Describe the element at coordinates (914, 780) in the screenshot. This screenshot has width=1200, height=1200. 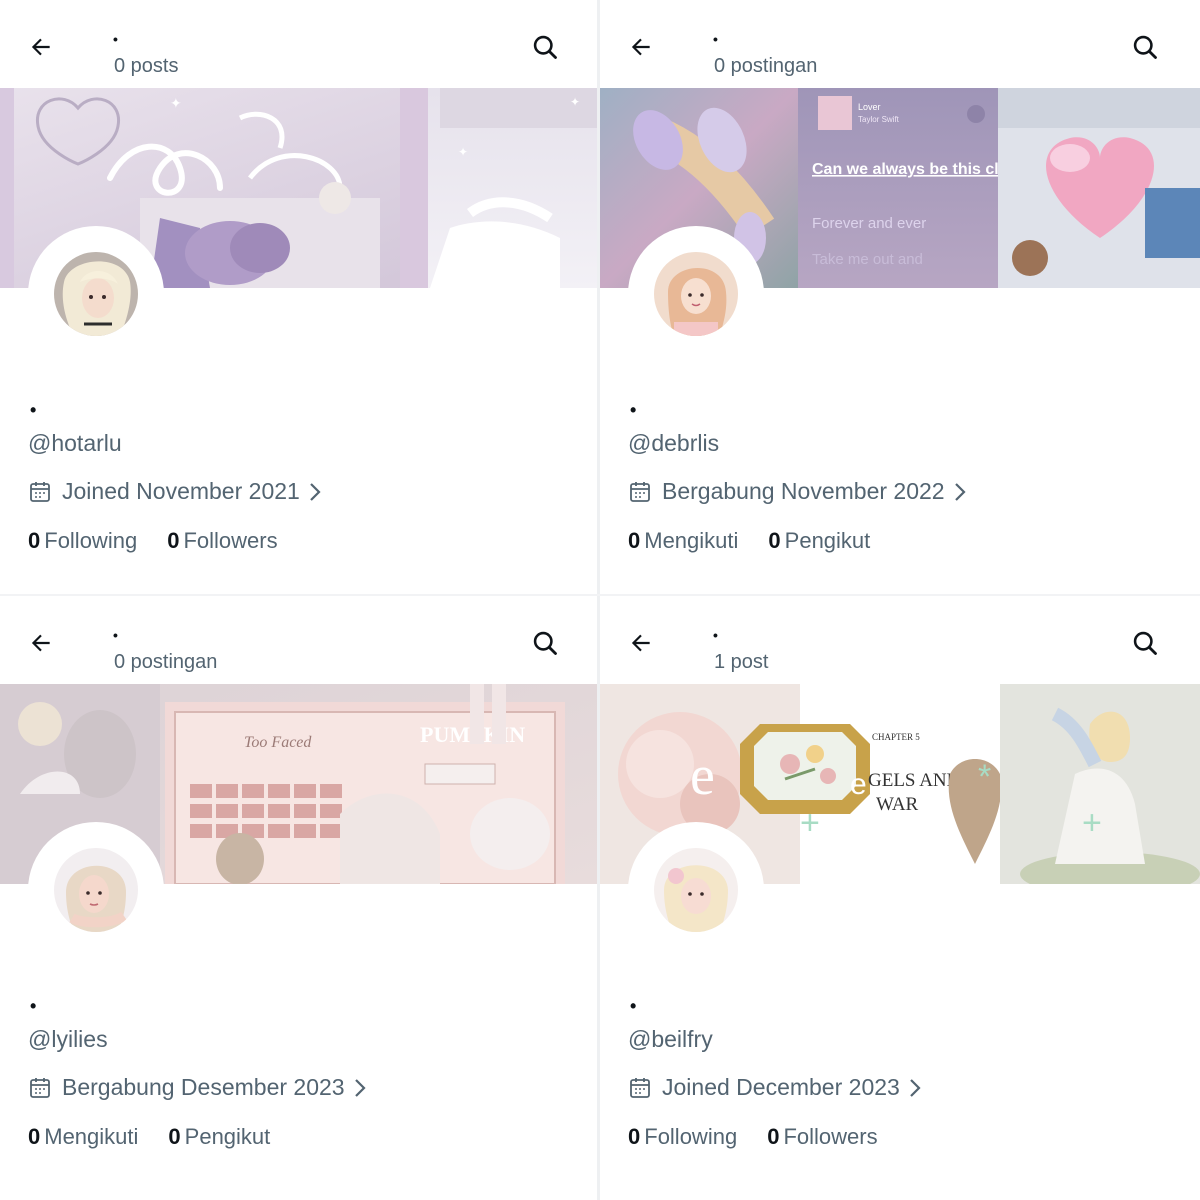
I see `banner-title: GELS AND` at that location.